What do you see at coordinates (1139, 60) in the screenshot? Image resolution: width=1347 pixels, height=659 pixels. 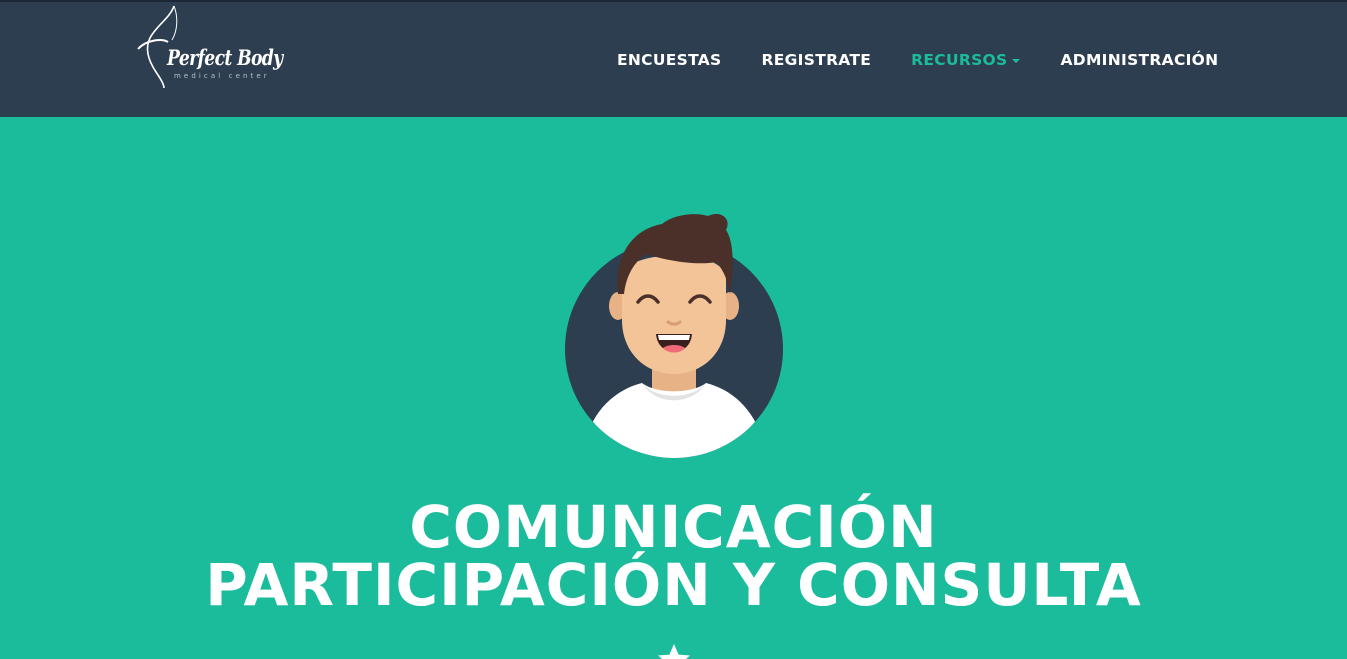 I see `nav-item-administracion: ADMINISTRACIÓN` at bounding box center [1139, 60].